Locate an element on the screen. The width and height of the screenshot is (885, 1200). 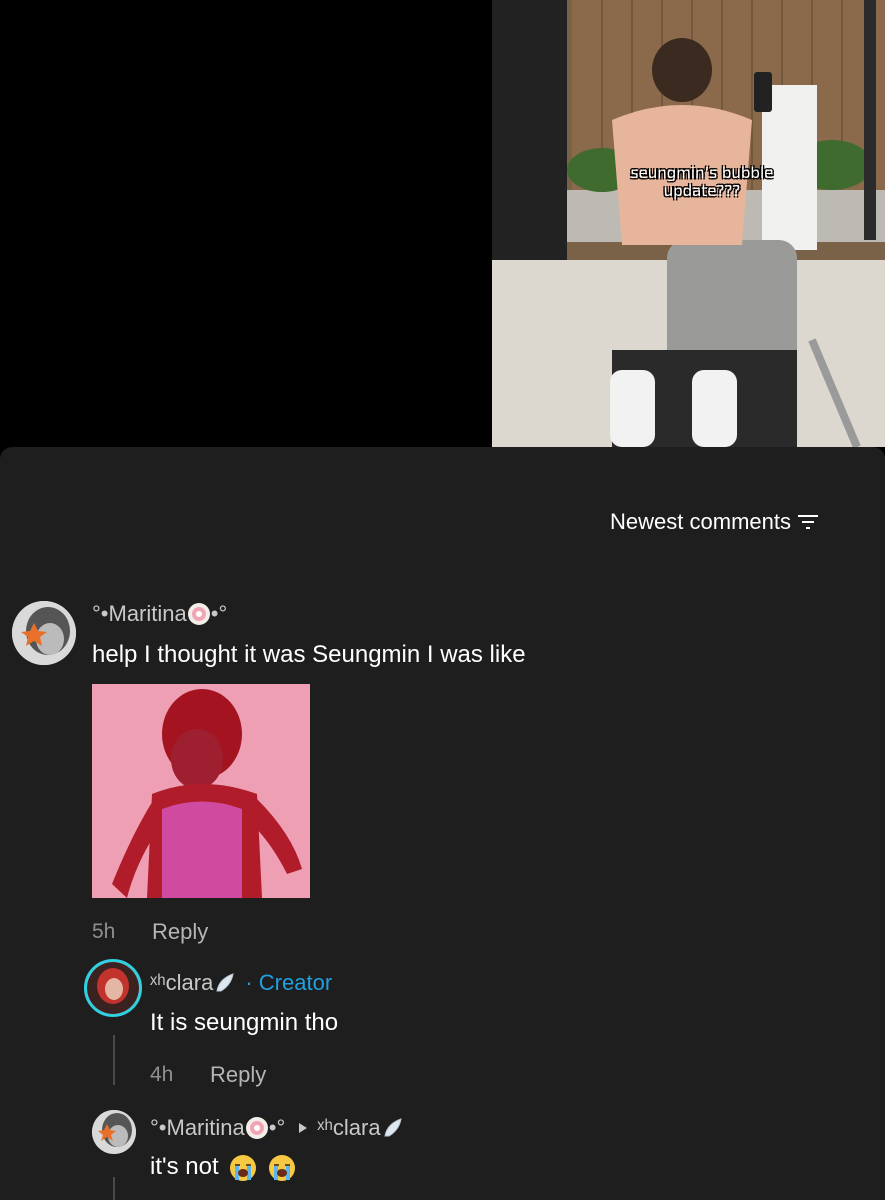
creator-avatar is located at coordinates (113, 988).